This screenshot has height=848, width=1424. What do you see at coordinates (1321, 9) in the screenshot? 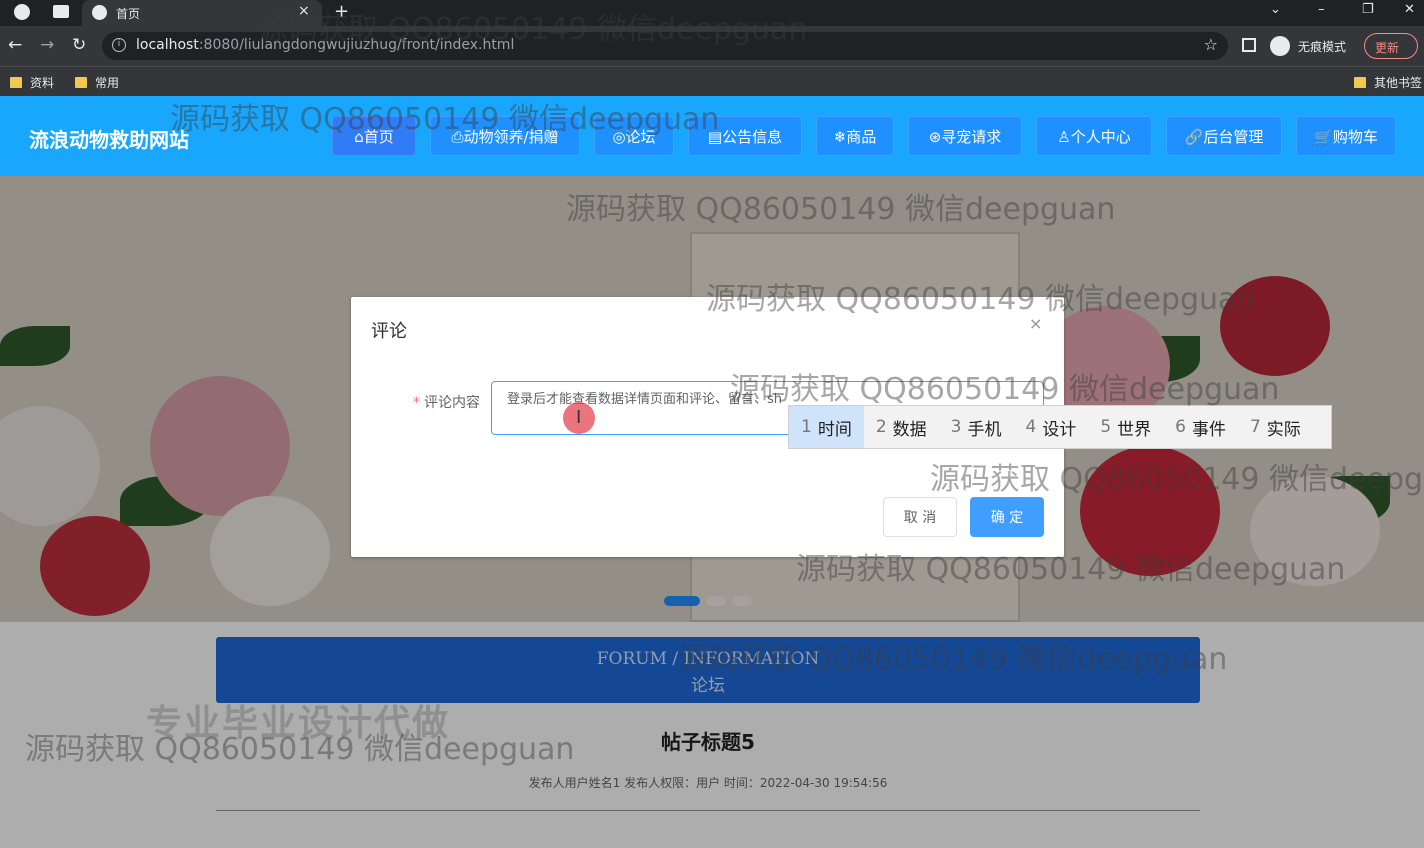
I see `minimize-icon: –` at bounding box center [1321, 9].